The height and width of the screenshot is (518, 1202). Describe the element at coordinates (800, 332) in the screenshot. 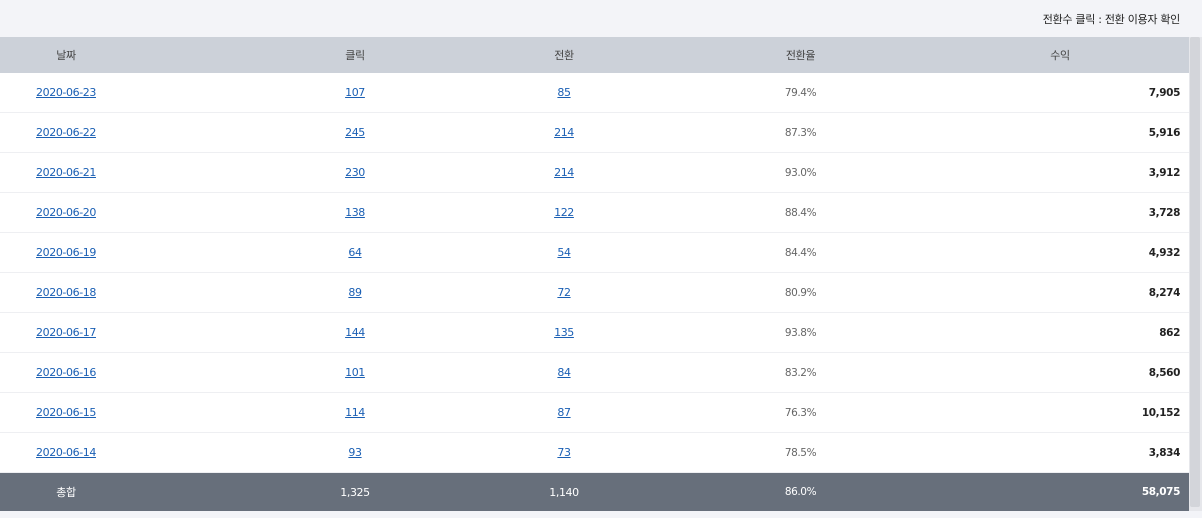

I see `rate-value: 93.8%` at that location.